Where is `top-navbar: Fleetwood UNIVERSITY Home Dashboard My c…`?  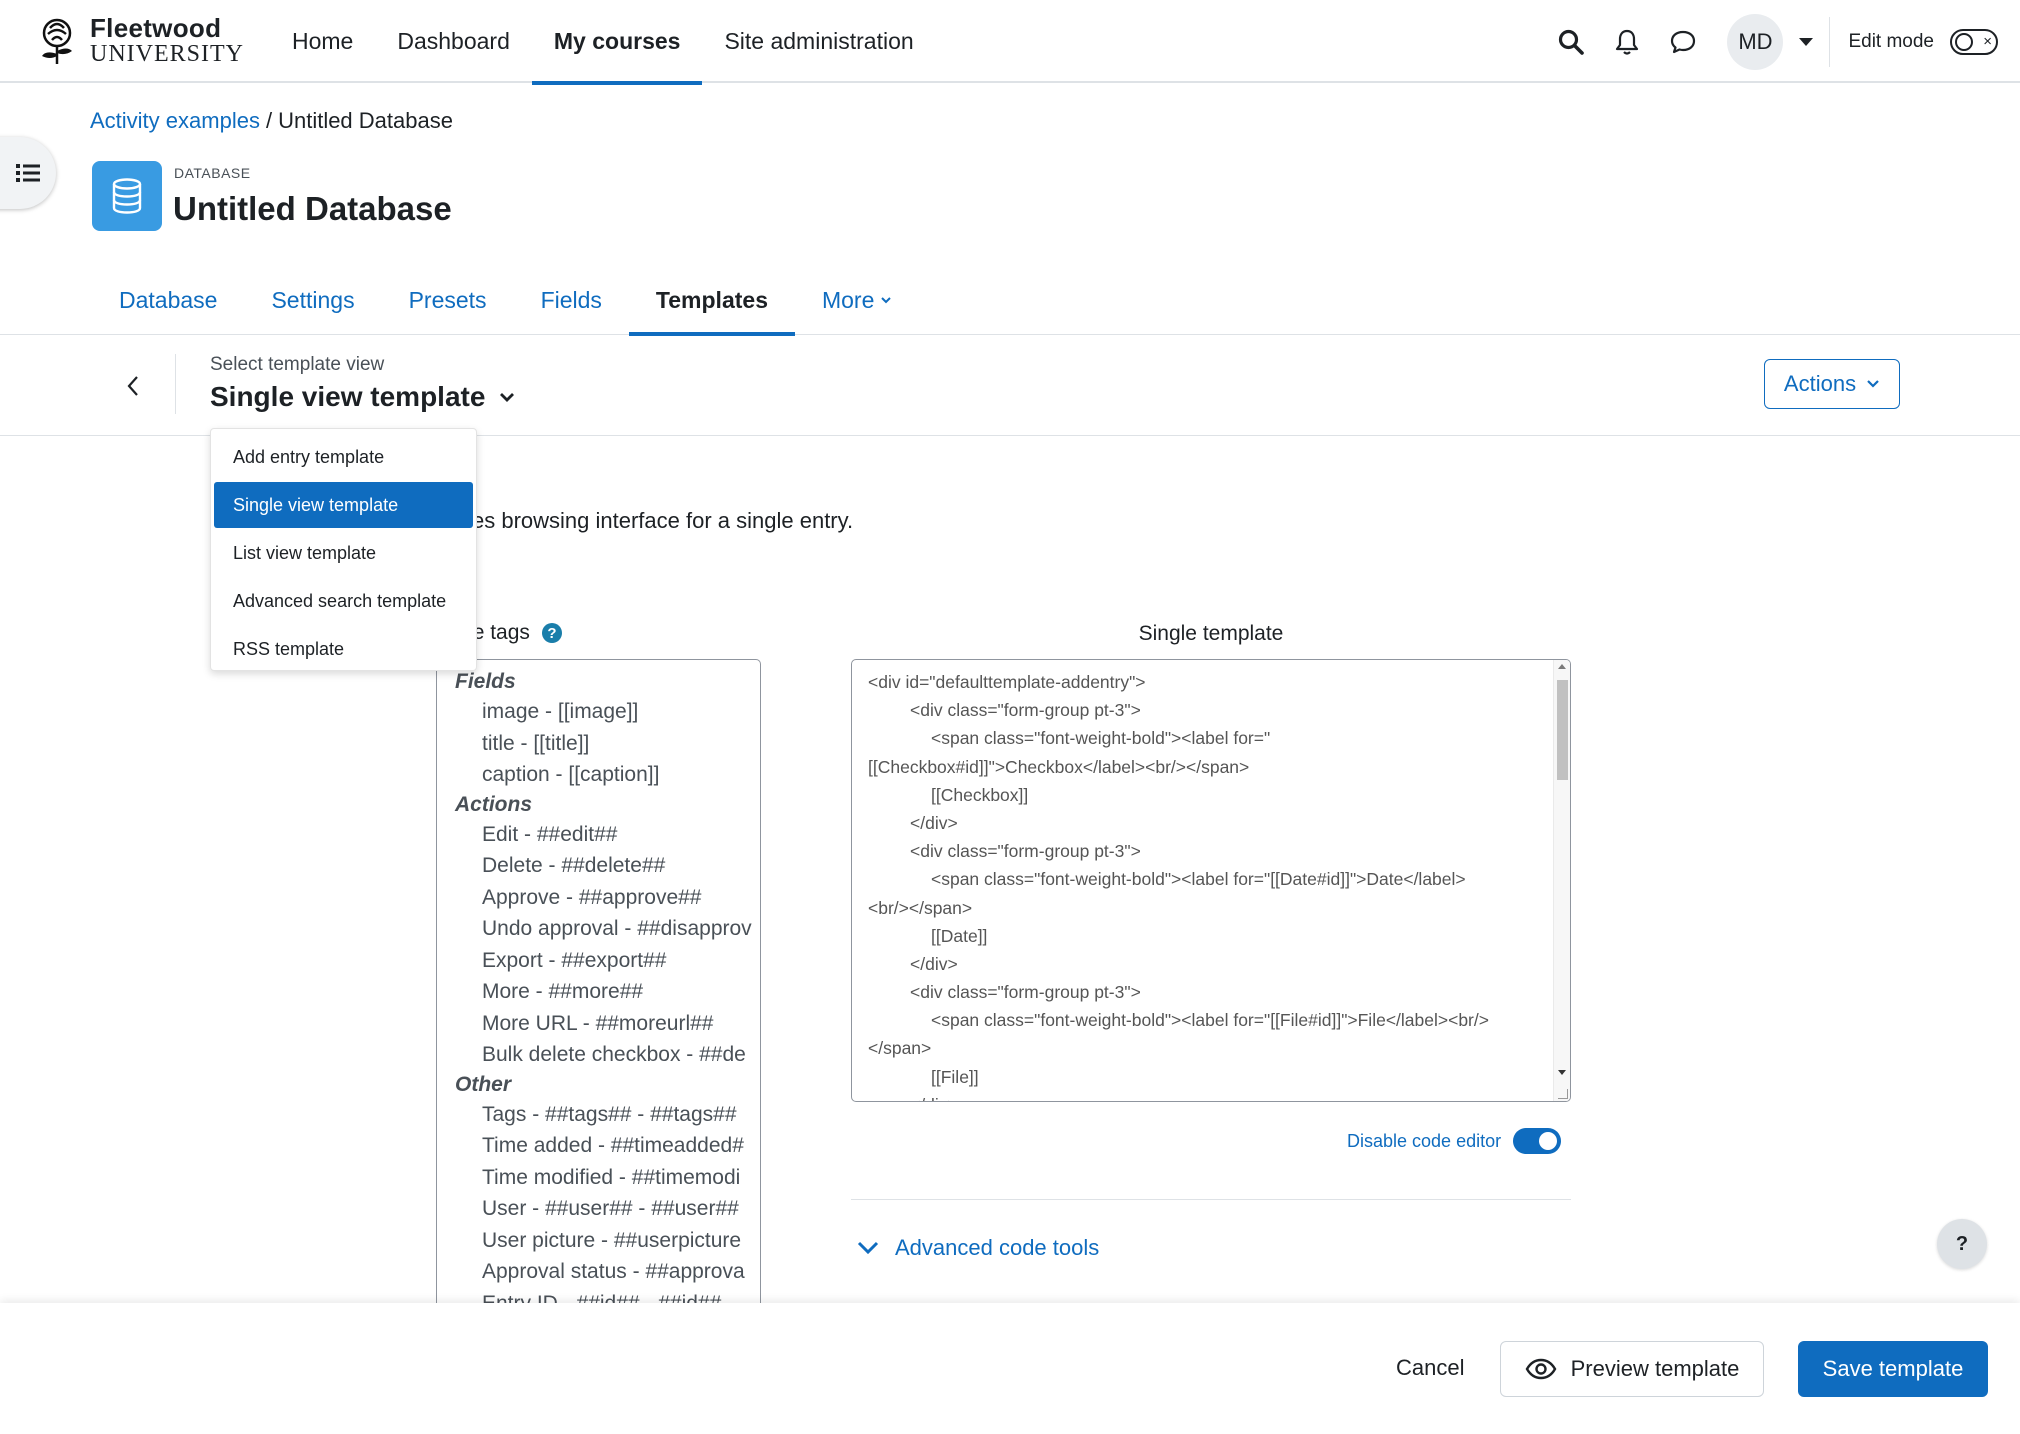 top-navbar: Fleetwood UNIVERSITY Home Dashboard My c… is located at coordinates (1010, 42).